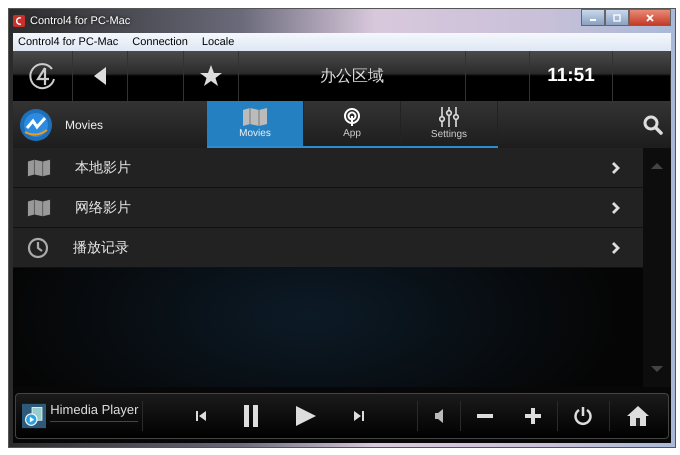 The width and height of the screenshot is (680, 455). I want to click on minus-icon, so click(484, 416).